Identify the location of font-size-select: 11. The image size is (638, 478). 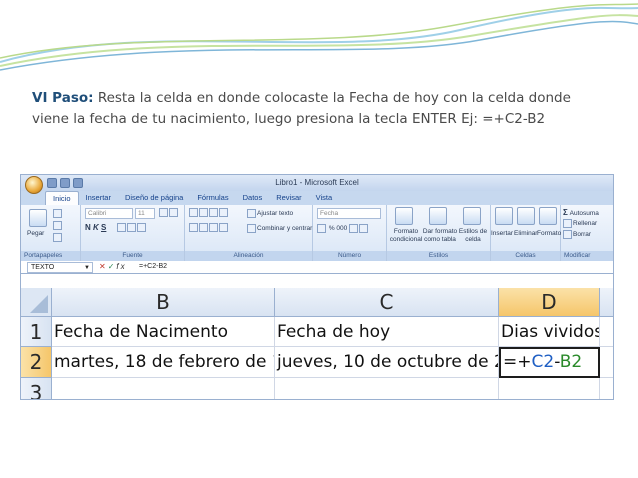
(145, 213).